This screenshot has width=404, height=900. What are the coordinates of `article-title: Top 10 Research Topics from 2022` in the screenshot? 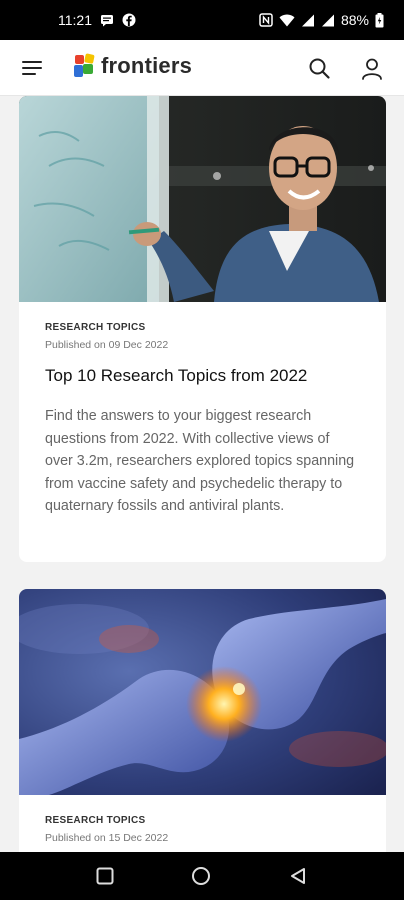 It's located at (202, 376).